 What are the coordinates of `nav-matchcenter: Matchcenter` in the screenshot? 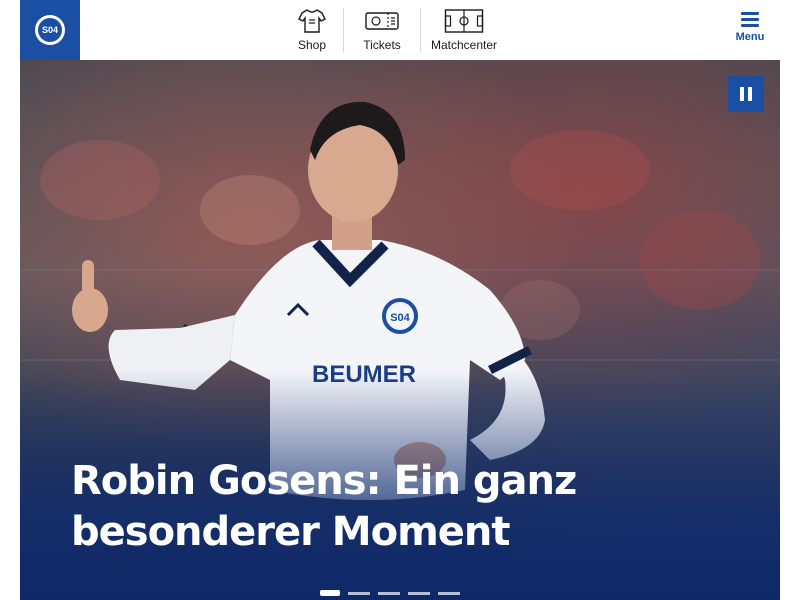 It's located at (464, 26).